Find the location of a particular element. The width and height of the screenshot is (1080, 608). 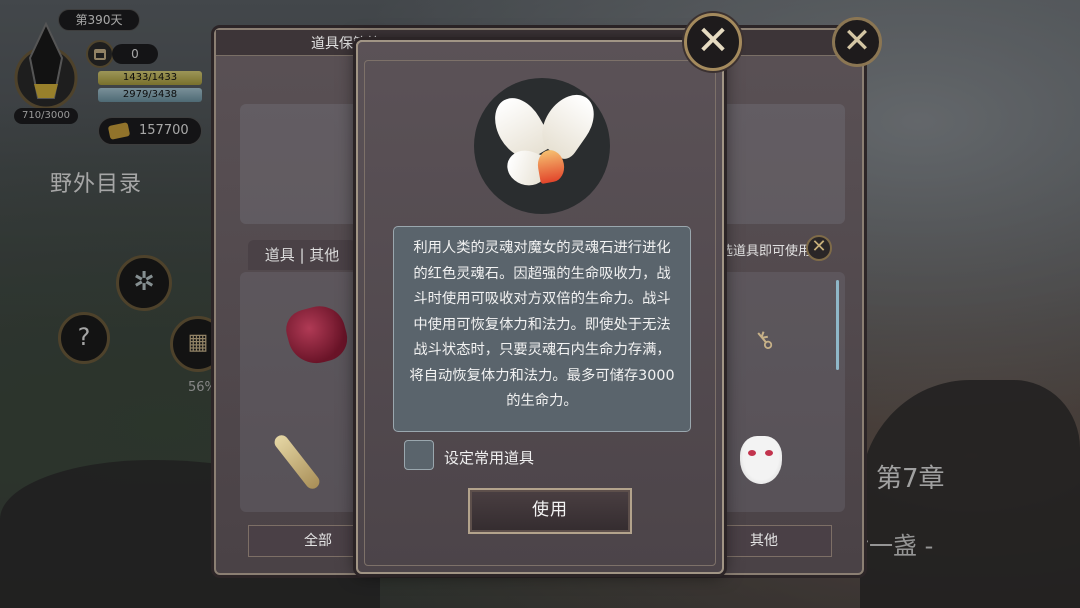

favorite-label: 设定常用道具 is located at coordinates (489, 458).